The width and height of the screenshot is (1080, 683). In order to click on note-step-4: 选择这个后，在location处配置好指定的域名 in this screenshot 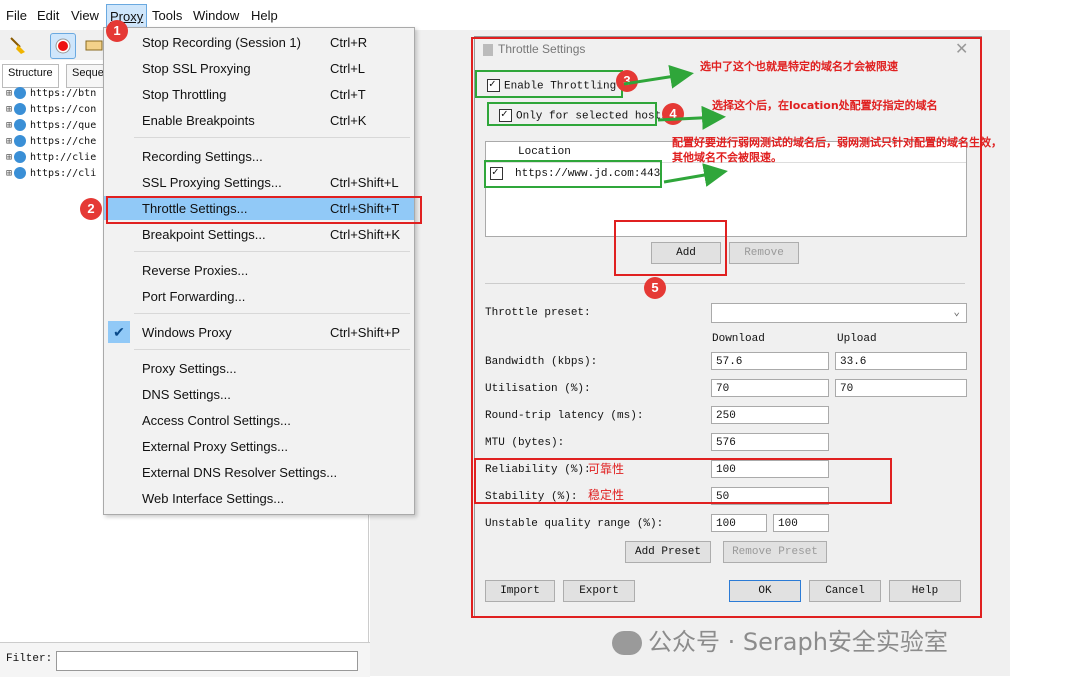, I will do `click(825, 105)`.